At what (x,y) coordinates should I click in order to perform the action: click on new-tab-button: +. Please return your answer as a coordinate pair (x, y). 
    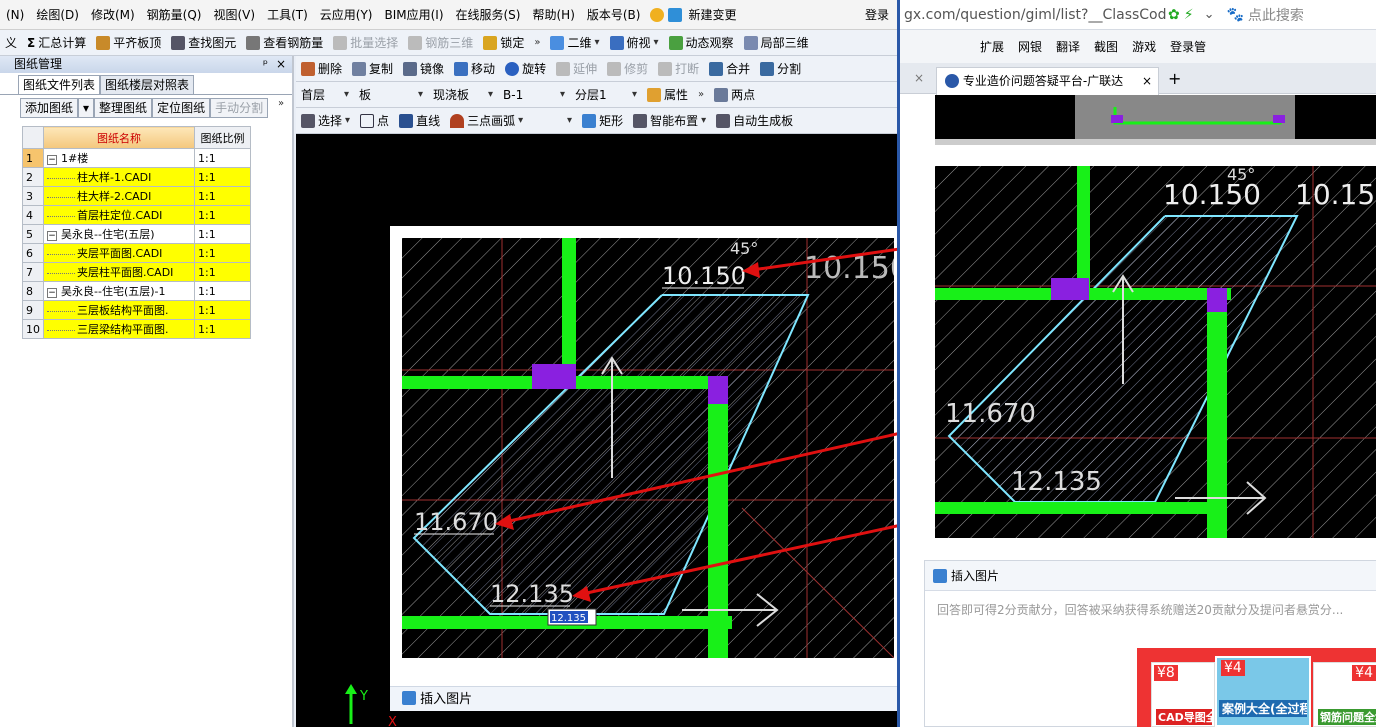
    Looking at the image, I should click on (1174, 78).